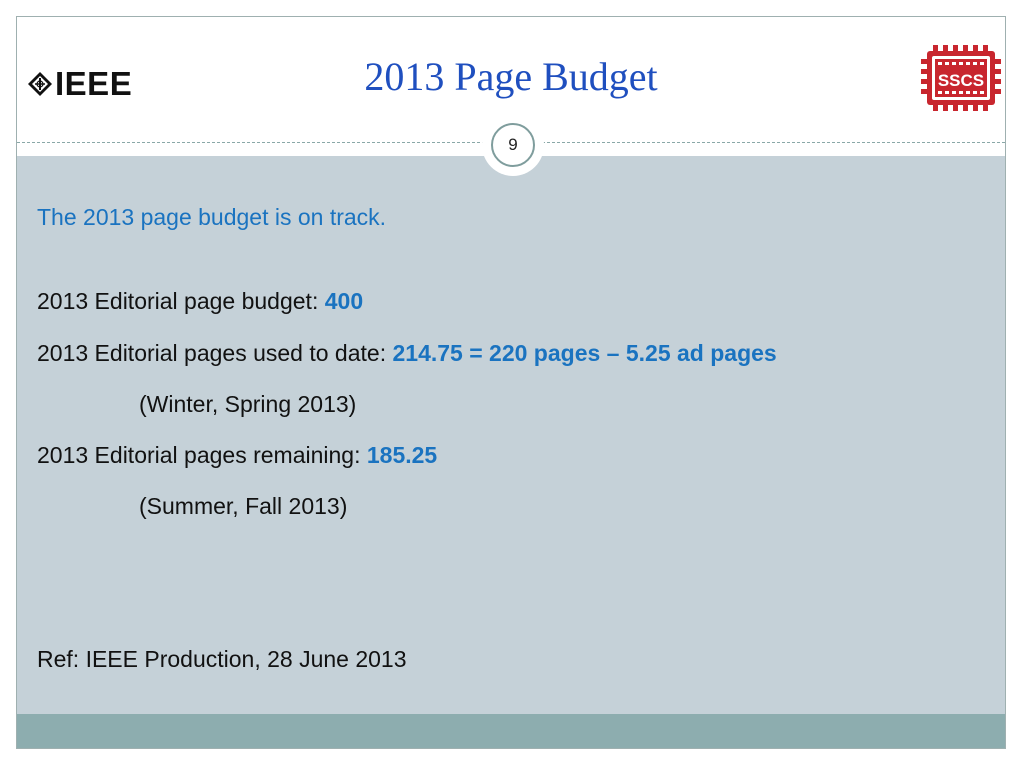 The height and width of the screenshot is (768, 1024). What do you see at coordinates (202, 455) in the screenshot?
I see `remaining-label: 2013 Editorial pages remaining:` at bounding box center [202, 455].